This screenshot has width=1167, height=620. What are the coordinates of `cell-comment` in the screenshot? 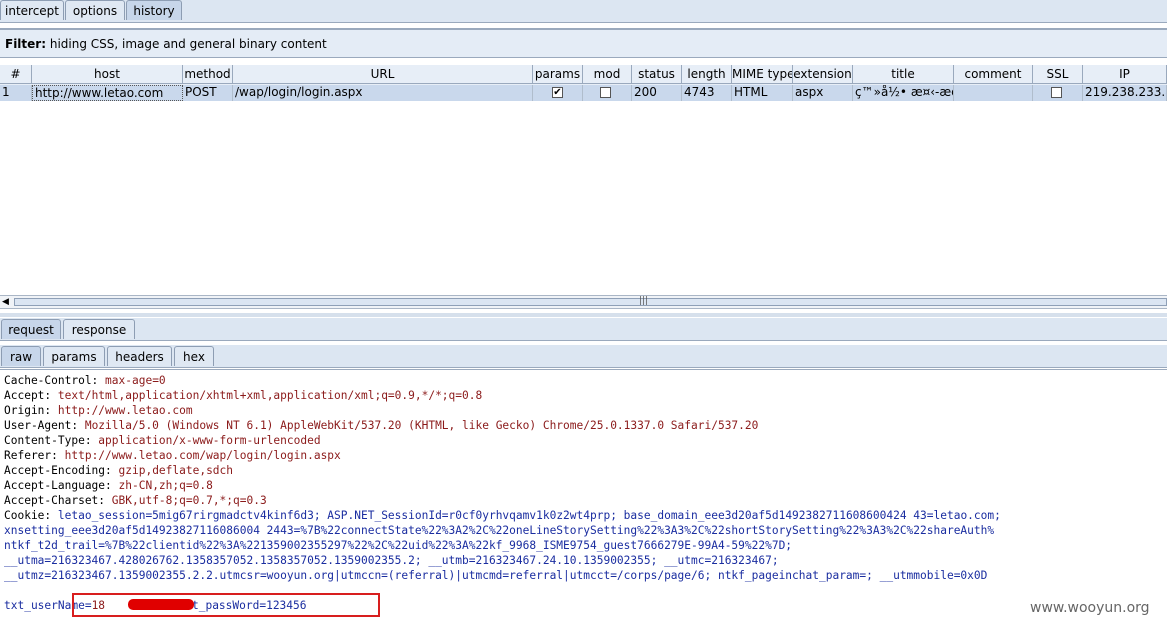 It's located at (993, 93).